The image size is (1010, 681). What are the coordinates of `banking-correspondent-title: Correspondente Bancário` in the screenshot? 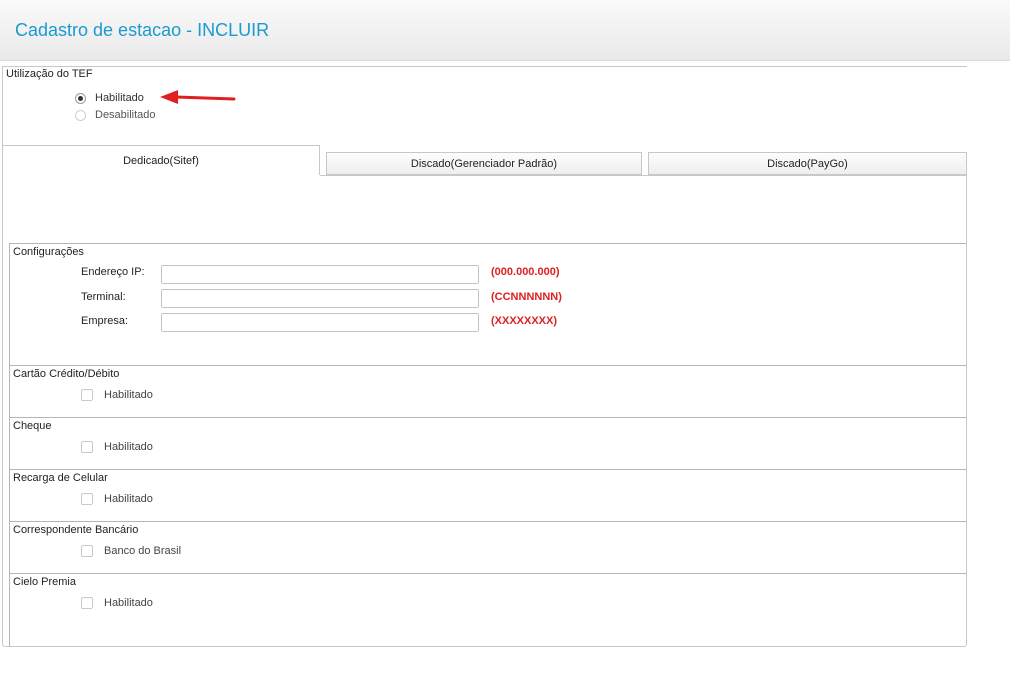 It's located at (76, 530).